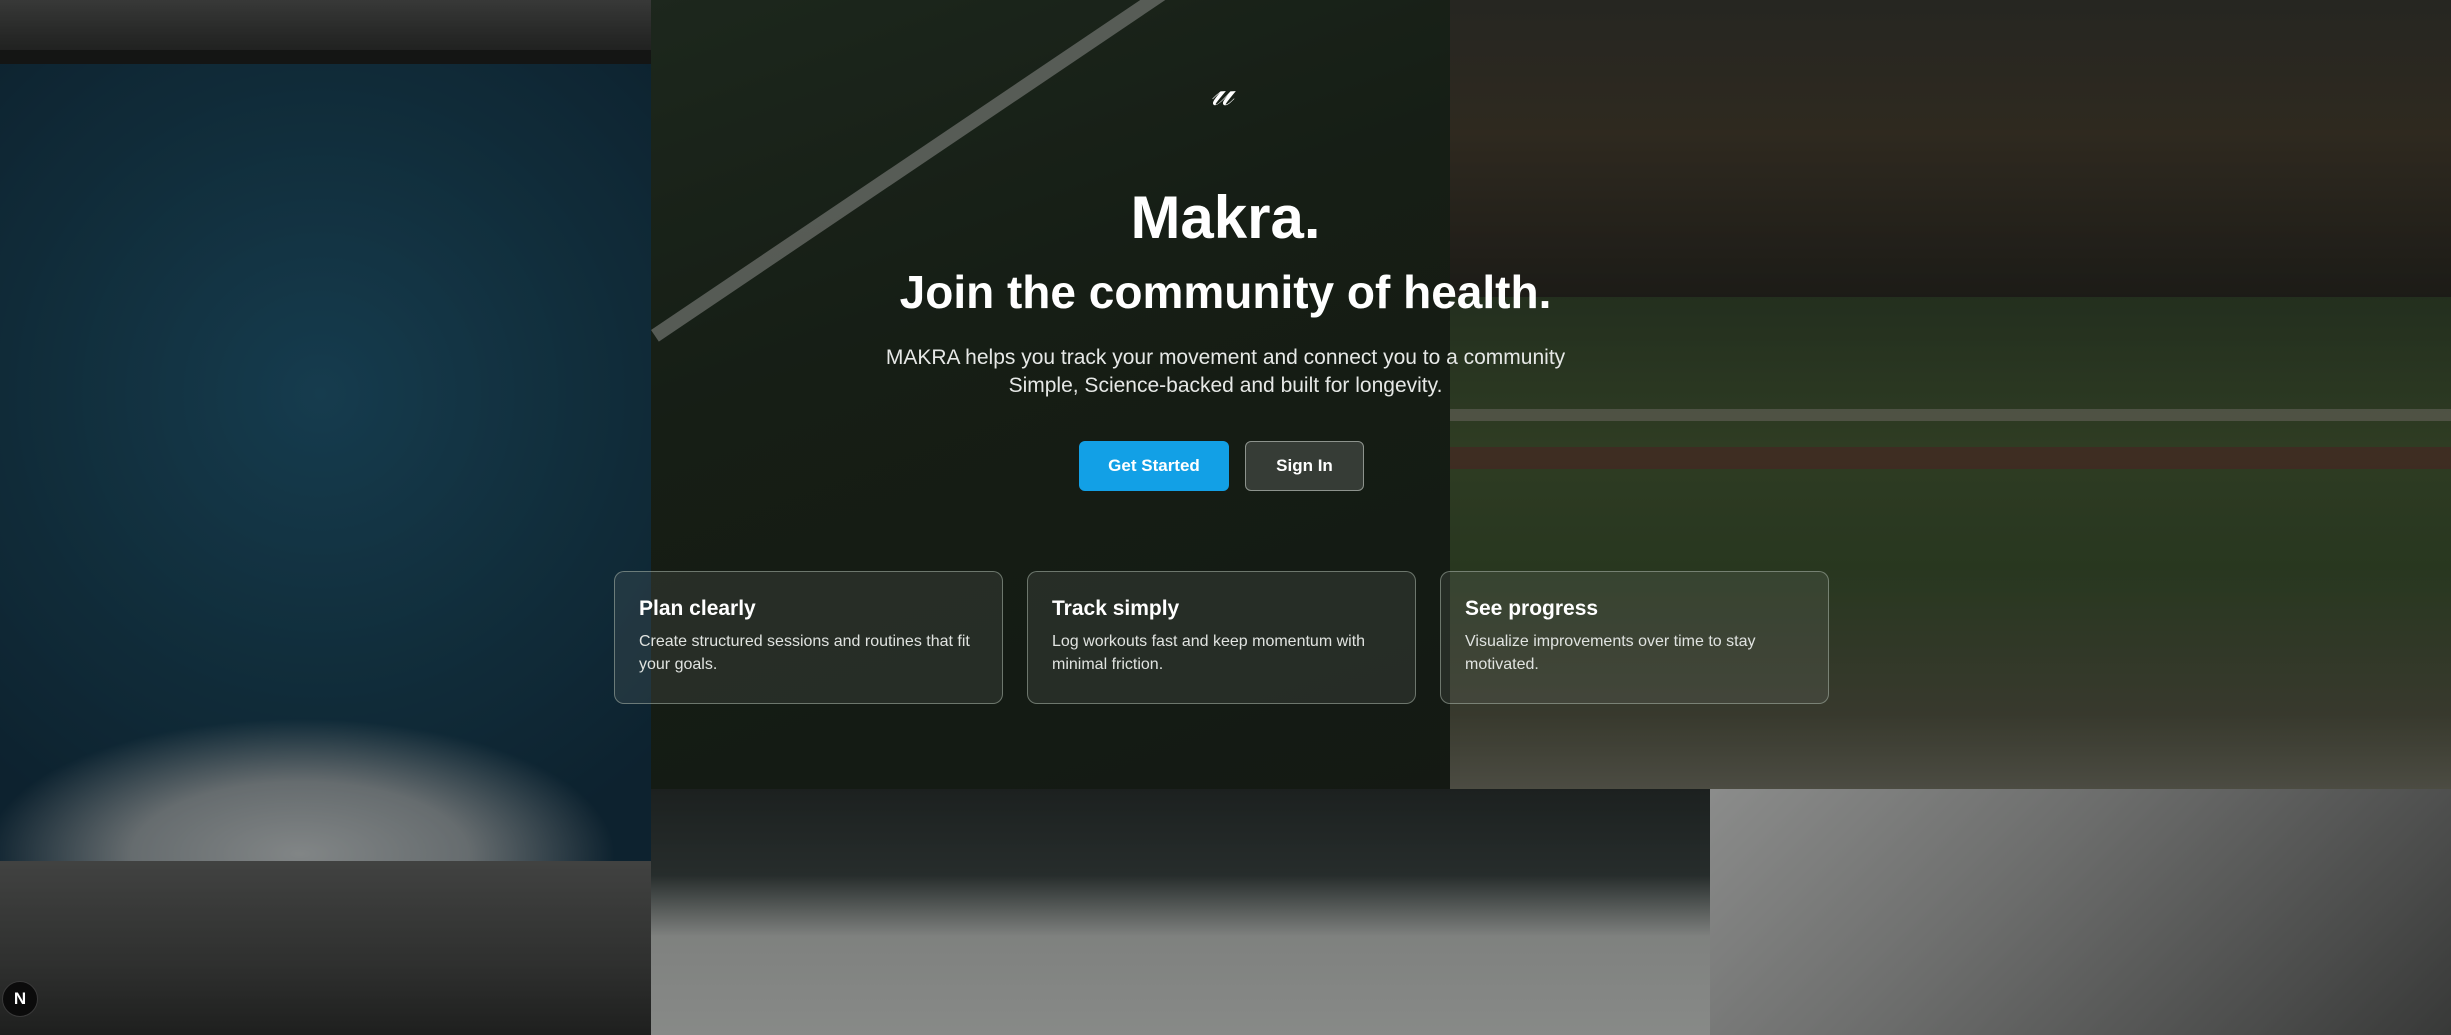 This screenshot has width=2451, height=1035. I want to click on sign-in-button: Sign In, so click(1304, 466).